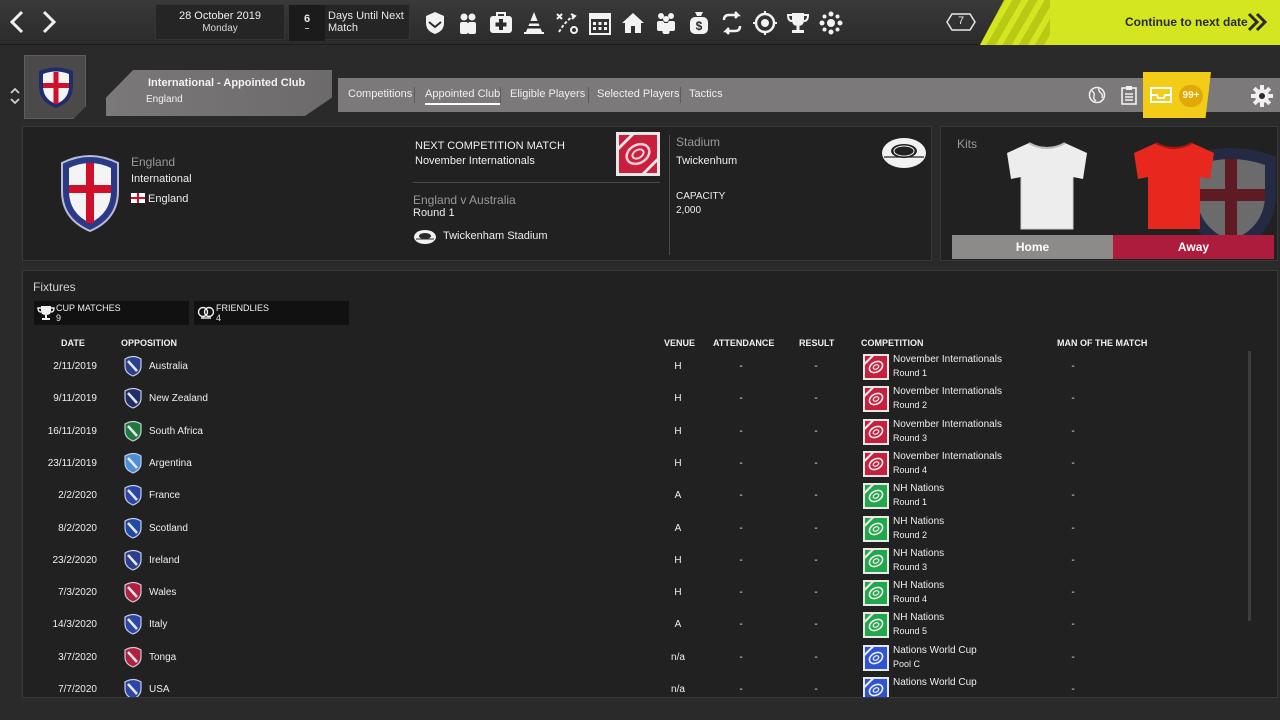  Describe the element at coordinates (765, 23) in the screenshot. I see `scouting-target-icon` at that location.